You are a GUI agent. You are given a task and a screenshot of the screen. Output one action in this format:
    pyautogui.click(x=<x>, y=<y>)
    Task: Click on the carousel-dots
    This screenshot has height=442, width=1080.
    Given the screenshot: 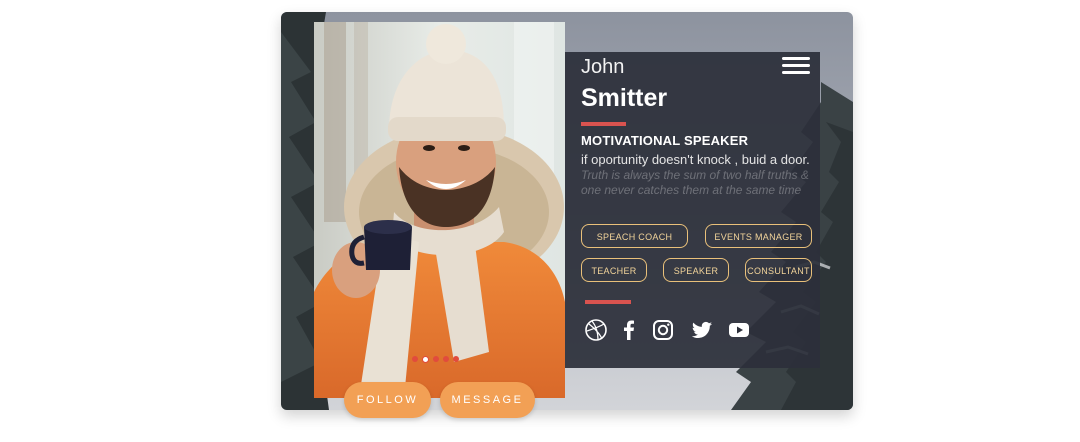 What is the action you would take?
    pyautogui.click(x=435, y=359)
    